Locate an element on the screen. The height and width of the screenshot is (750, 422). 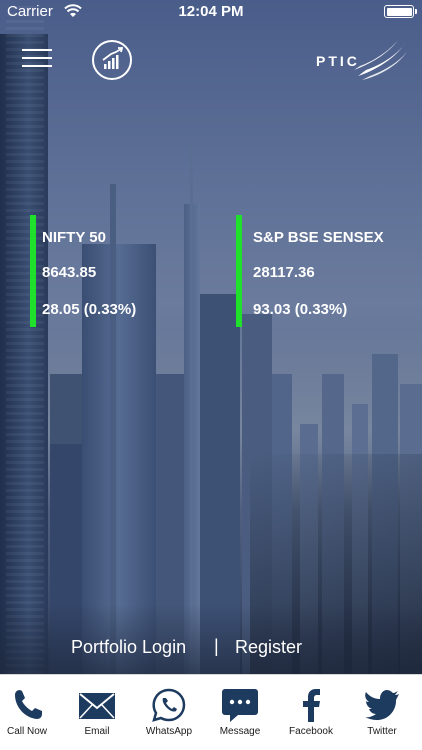
battery-icon is located at coordinates (400, 11).